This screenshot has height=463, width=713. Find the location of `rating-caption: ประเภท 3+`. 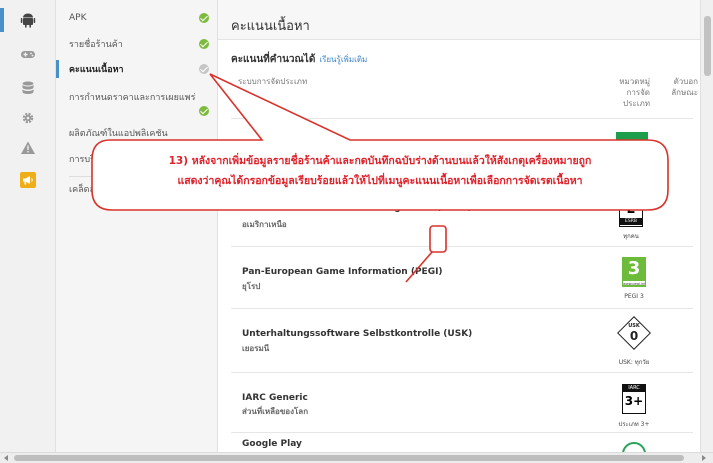

rating-caption: ประเภท 3+ is located at coordinates (634, 424).